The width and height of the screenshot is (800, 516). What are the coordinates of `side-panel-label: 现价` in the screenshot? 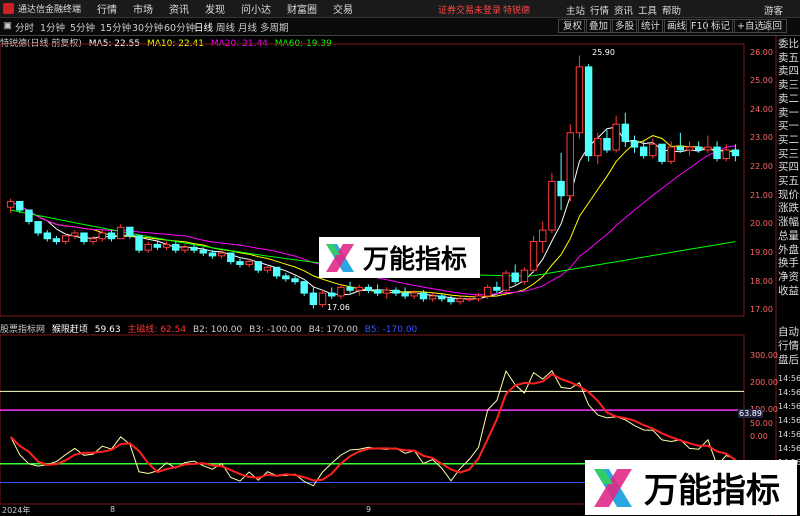 It's located at (788, 194).